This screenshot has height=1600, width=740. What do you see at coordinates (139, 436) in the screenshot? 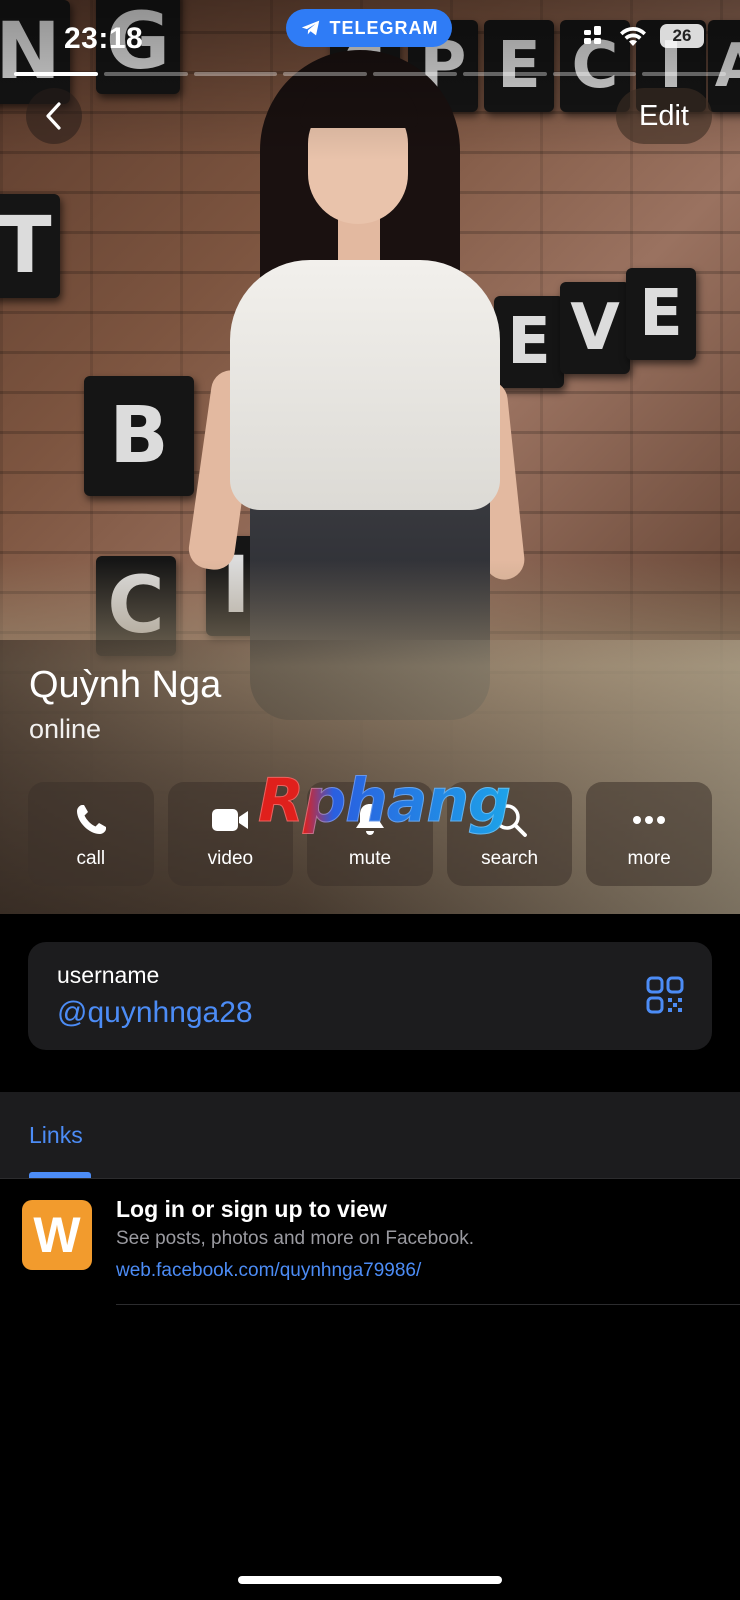
I see `sign-tile: B` at bounding box center [139, 436].